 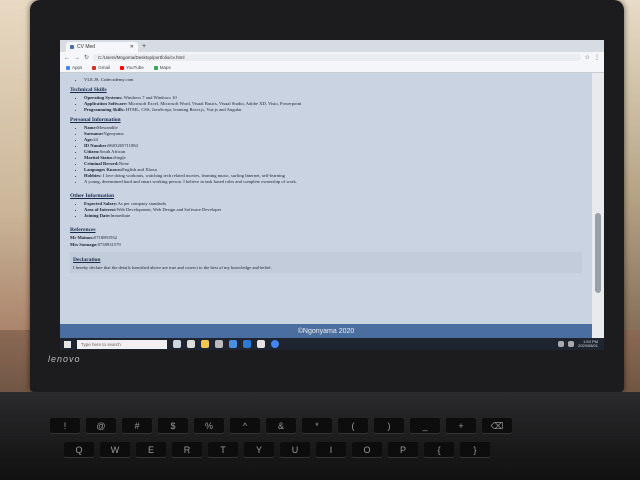 What do you see at coordinates (597, 57) in the screenshot?
I see `menu-icon: ⋮` at bounding box center [597, 57].